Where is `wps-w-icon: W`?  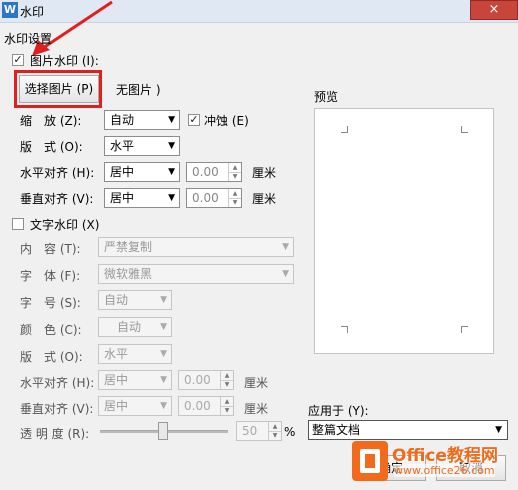
wps-w-icon: W is located at coordinates (10, 10).